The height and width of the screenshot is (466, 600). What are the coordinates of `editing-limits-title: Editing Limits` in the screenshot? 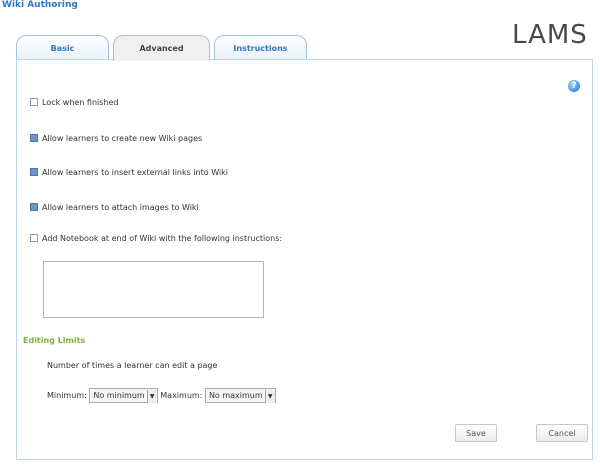 It's located at (54, 340).